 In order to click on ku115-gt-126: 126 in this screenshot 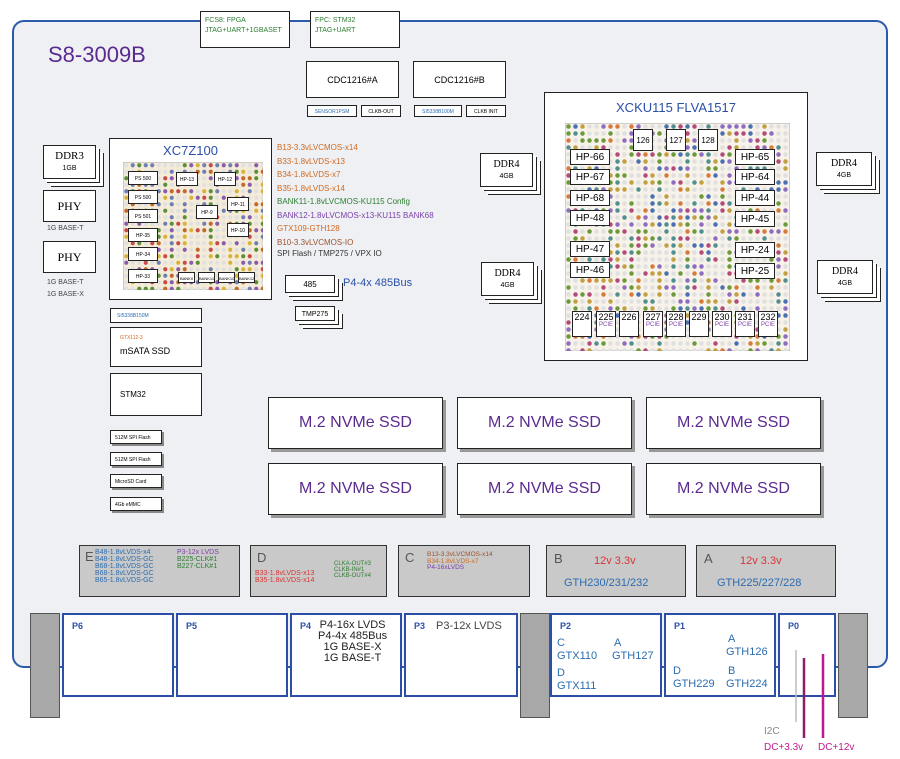, I will do `click(643, 140)`.